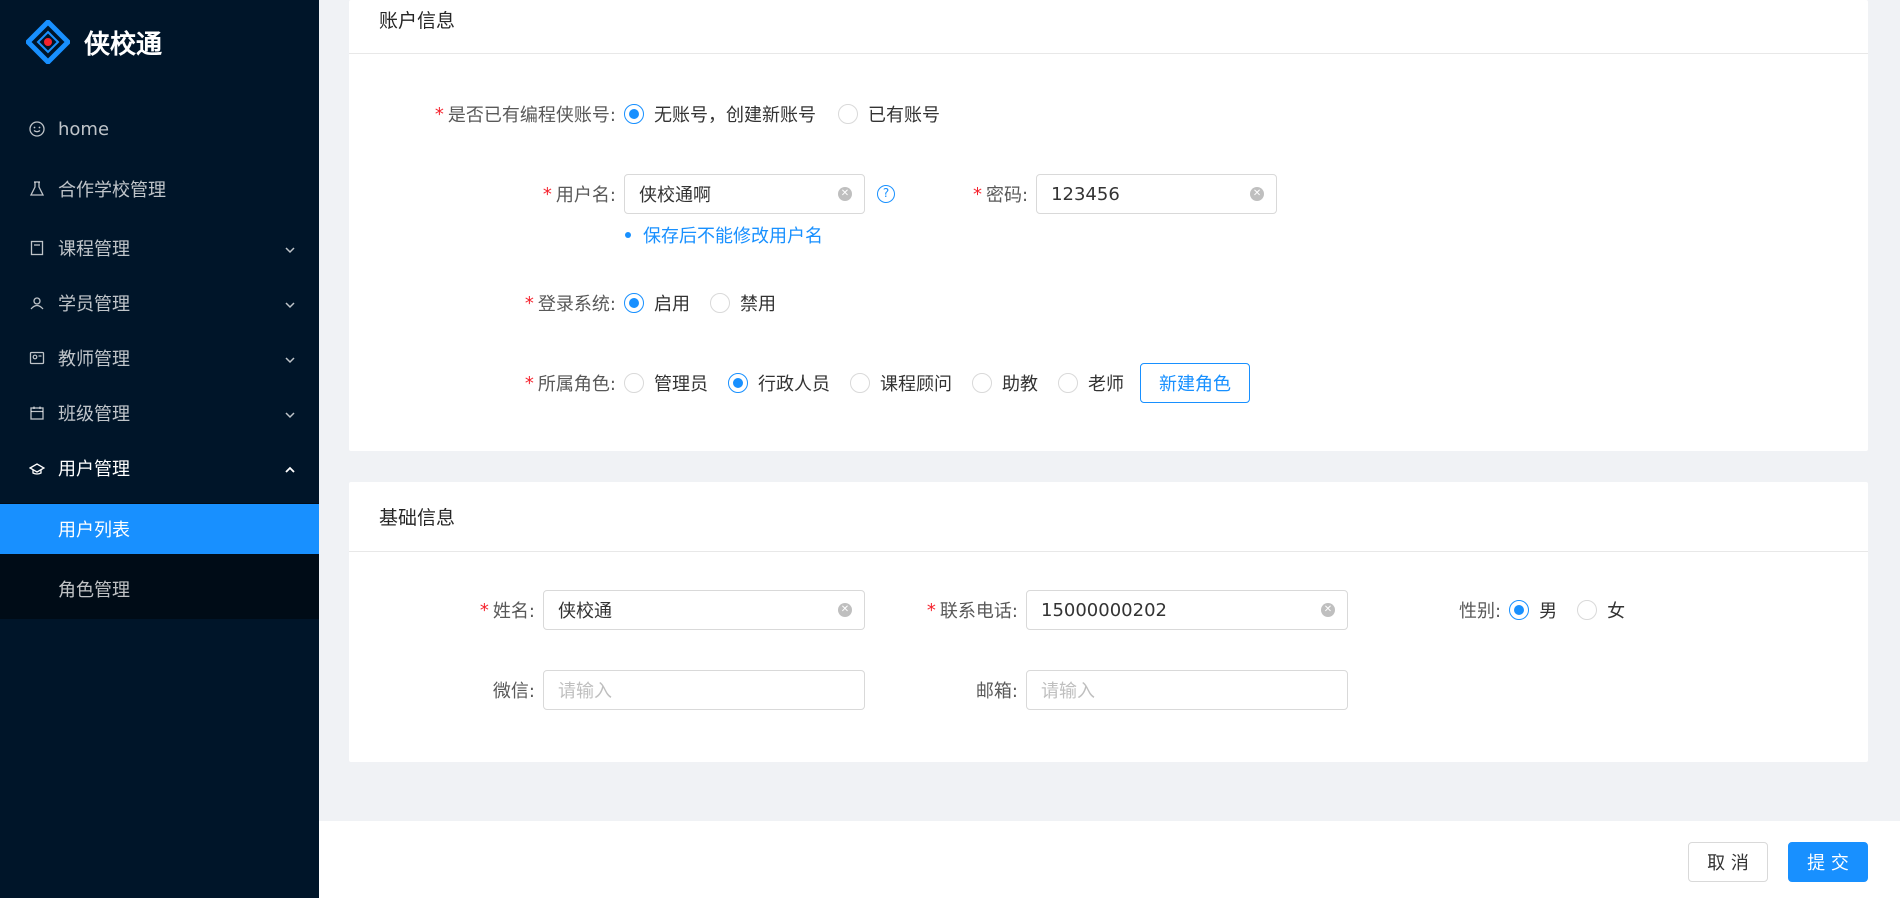 This screenshot has height=898, width=1900. I want to click on radio-role-assistant: 助教, so click(1005, 383).